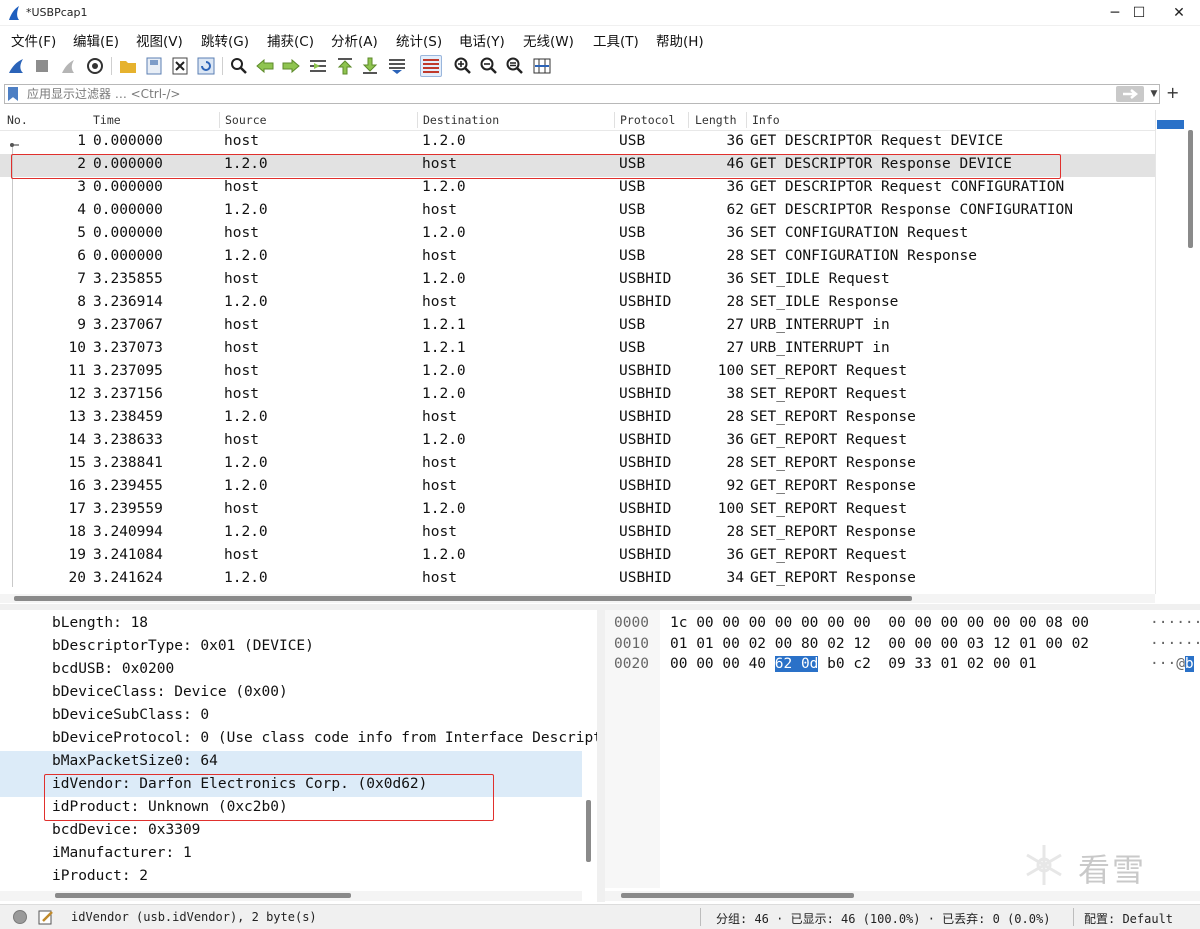  What do you see at coordinates (616, 40) in the screenshot?
I see `menu-tools: 工具(T)` at bounding box center [616, 40].